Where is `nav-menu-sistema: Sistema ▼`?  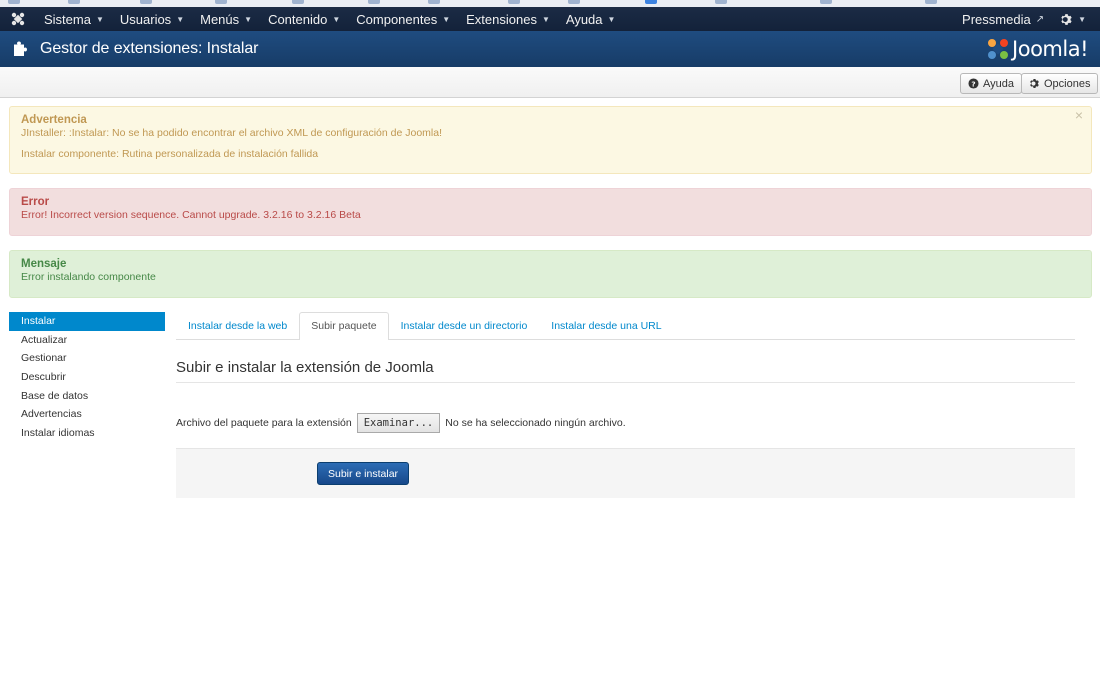
nav-menu-sistema: Sistema ▼ is located at coordinates (74, 19).